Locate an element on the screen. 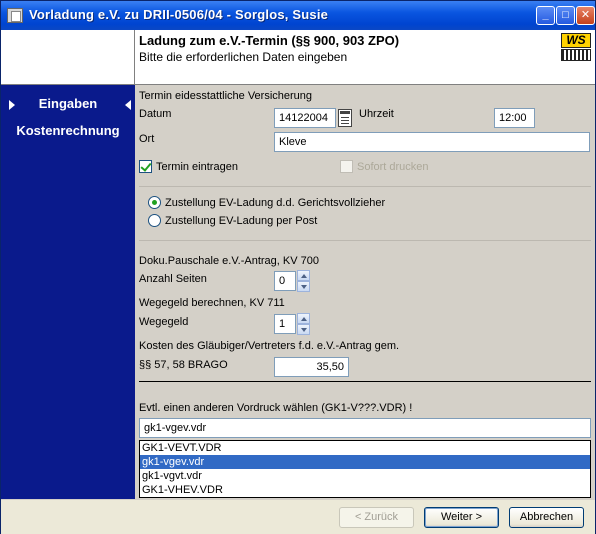  uhrzeit-input: 12:00 is located at coordinates (514, 118).